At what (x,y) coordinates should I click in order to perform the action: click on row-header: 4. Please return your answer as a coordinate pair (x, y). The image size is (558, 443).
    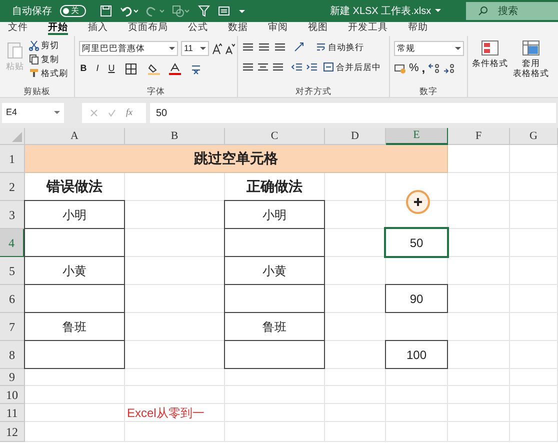
    Looking at the image, I should click on (12, 243).